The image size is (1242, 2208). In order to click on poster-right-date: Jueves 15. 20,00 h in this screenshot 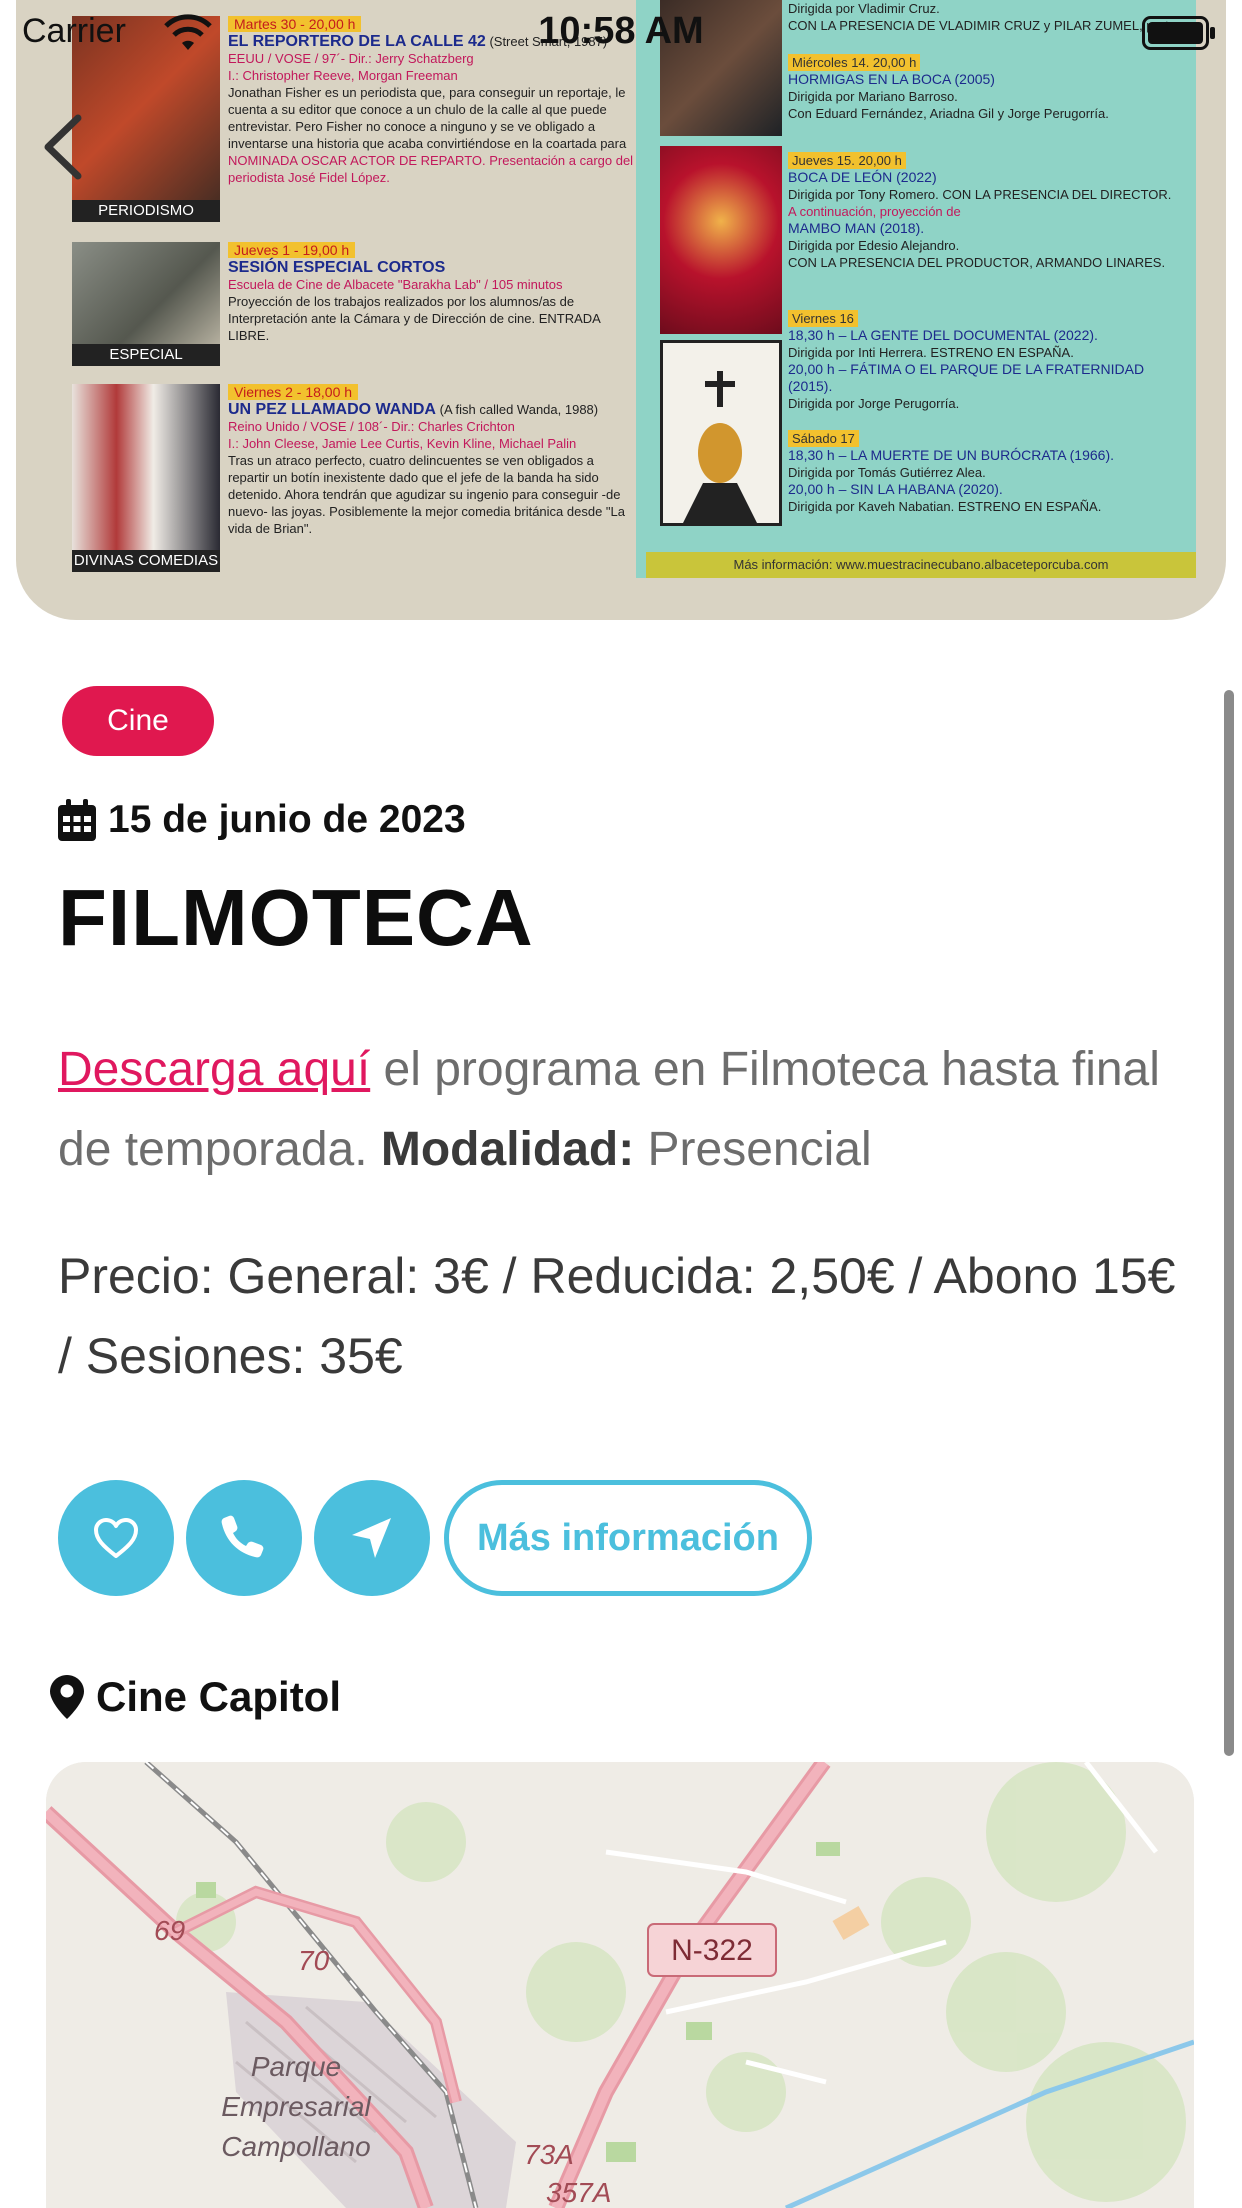, I will do `click(847, 160)`.